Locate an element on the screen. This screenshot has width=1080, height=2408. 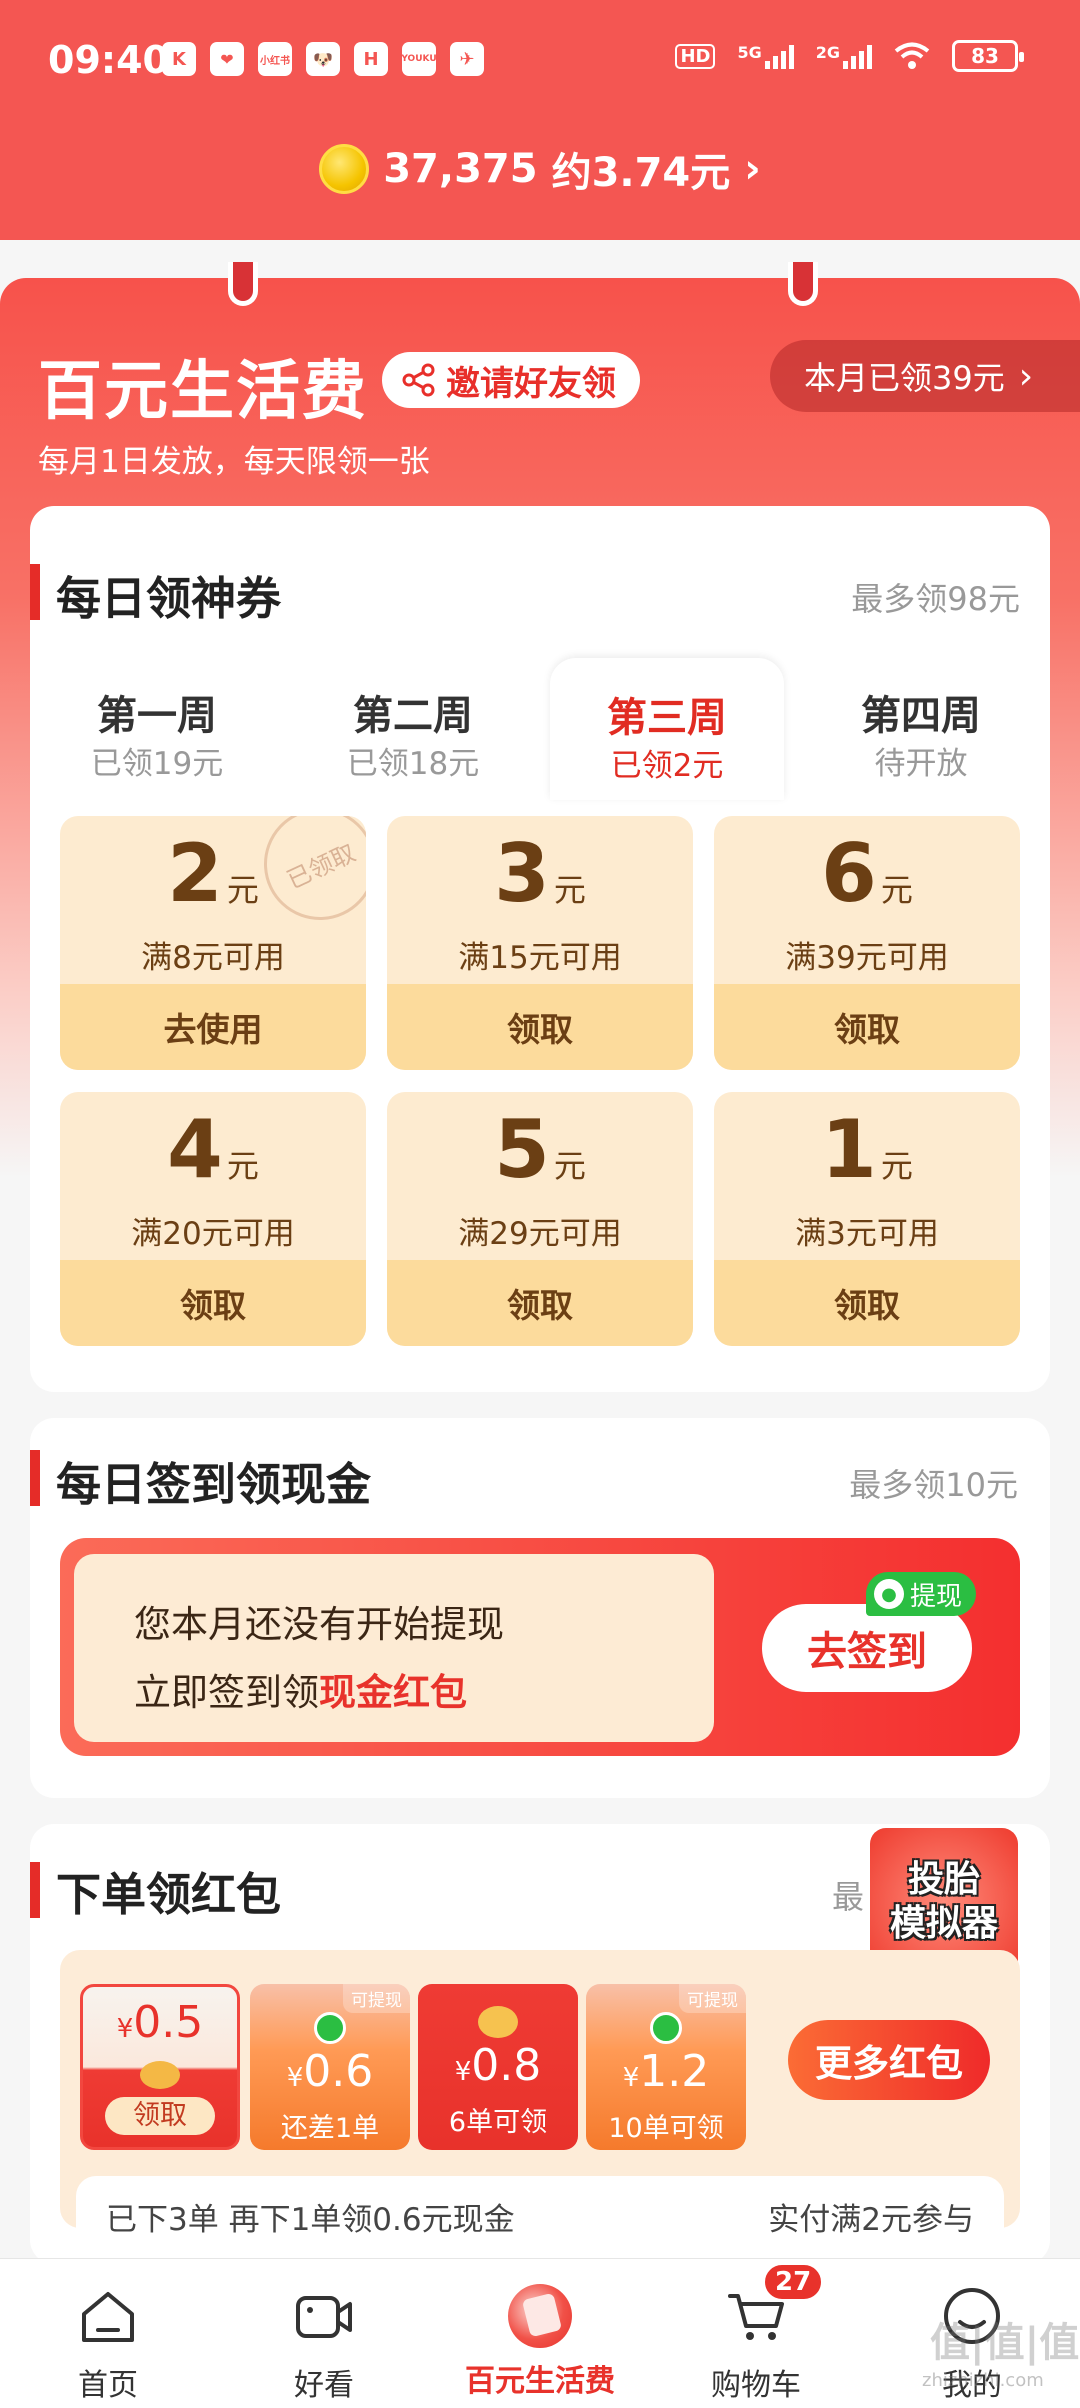
sign-in-line2: 立即签到领现金红包 is located at coordinates (300, 1689).